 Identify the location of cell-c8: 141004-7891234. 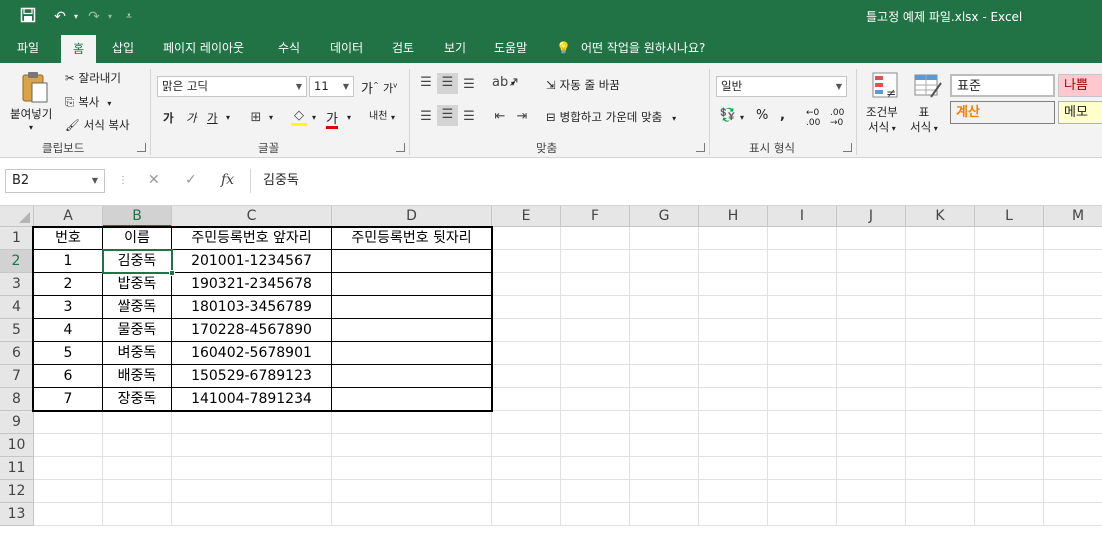
(252, 399).